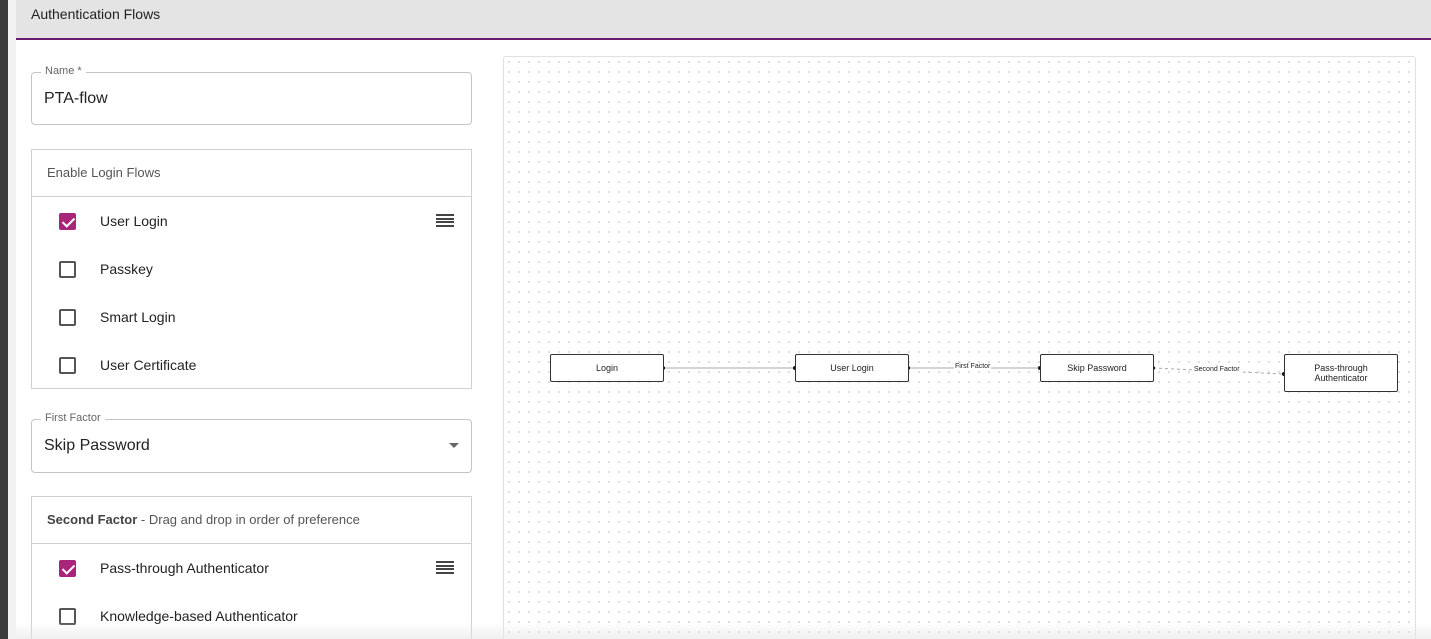  What do you see at coordinates (12, 319) in the screenshot?
I see `window-gutter` at bounding box center [12, 319].